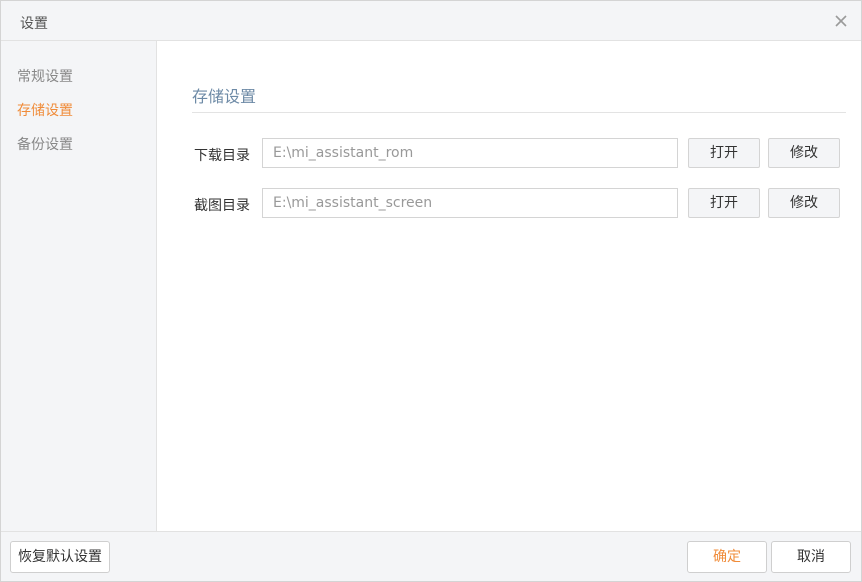 This screenshot has height=582, width=862. Describe the element at coordinates (60, 557) in the screenshot. I see `restore-defaults-button: 恢复默认设置` at that location.